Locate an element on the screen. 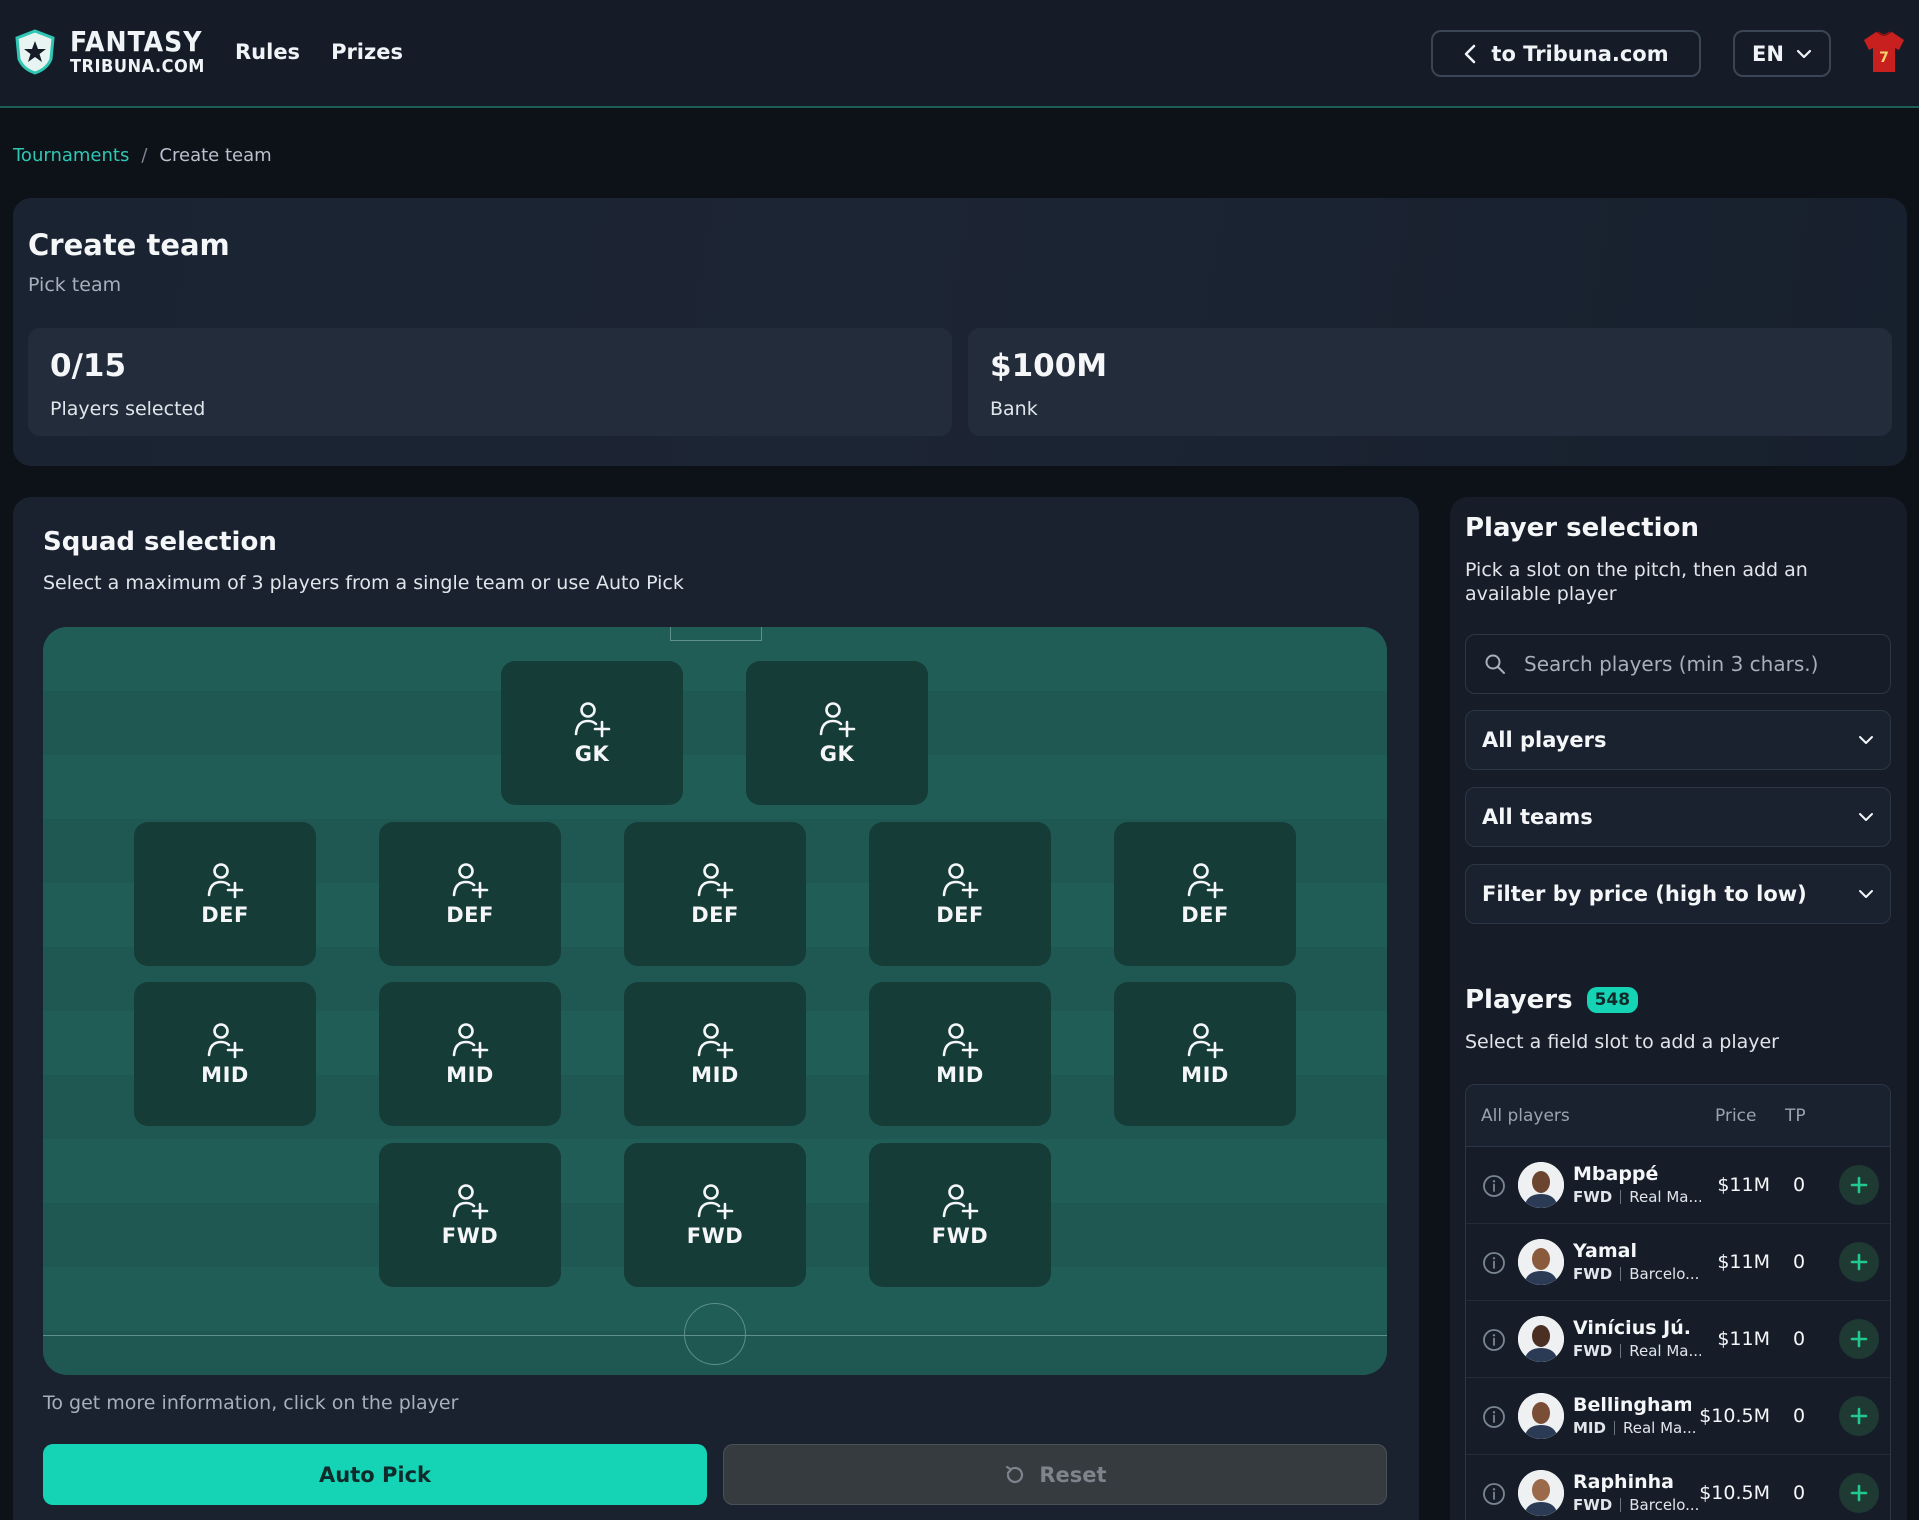 The height and width of the screenshot is (1520, 1919). table-row: Raphinha FWD Barcelo... $10.5M 0 is located at coordinates (1678, 1487).